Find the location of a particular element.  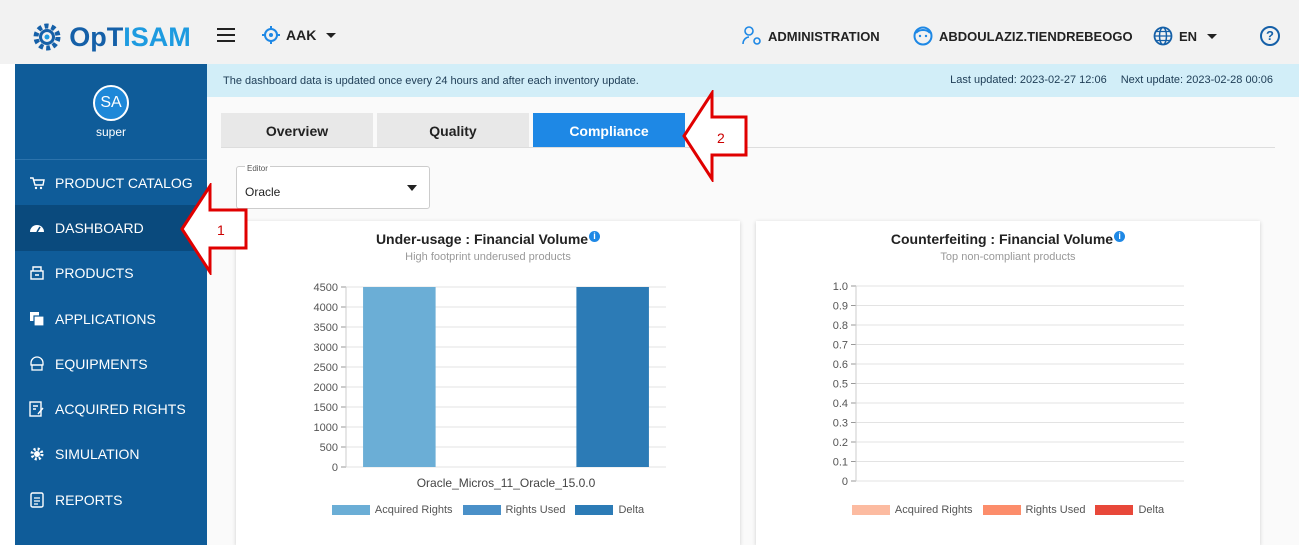

editor-select: Editor Oracle is located at coordinates (333, 186).